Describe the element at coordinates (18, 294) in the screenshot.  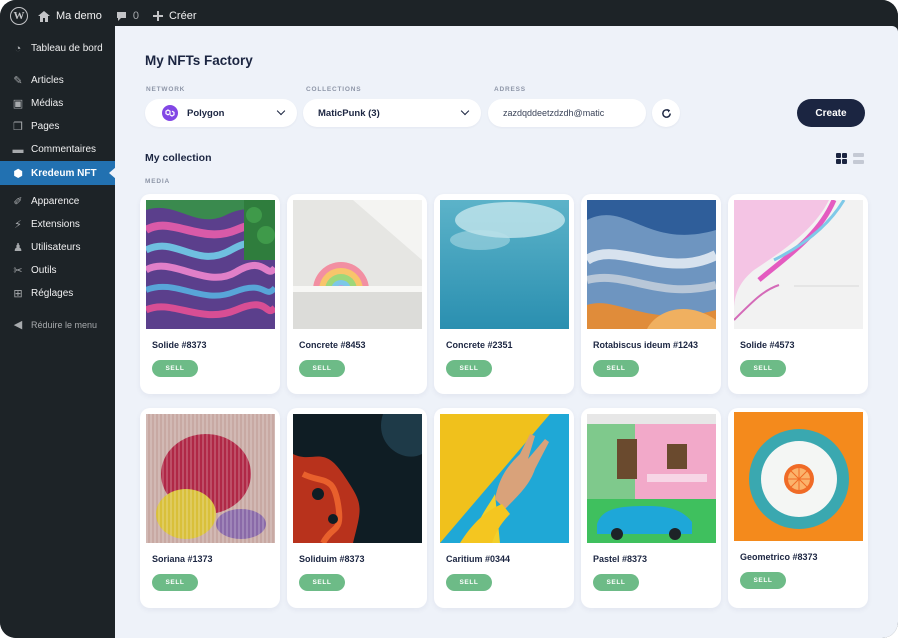
I see `settings-icon: ⊞` at that location.